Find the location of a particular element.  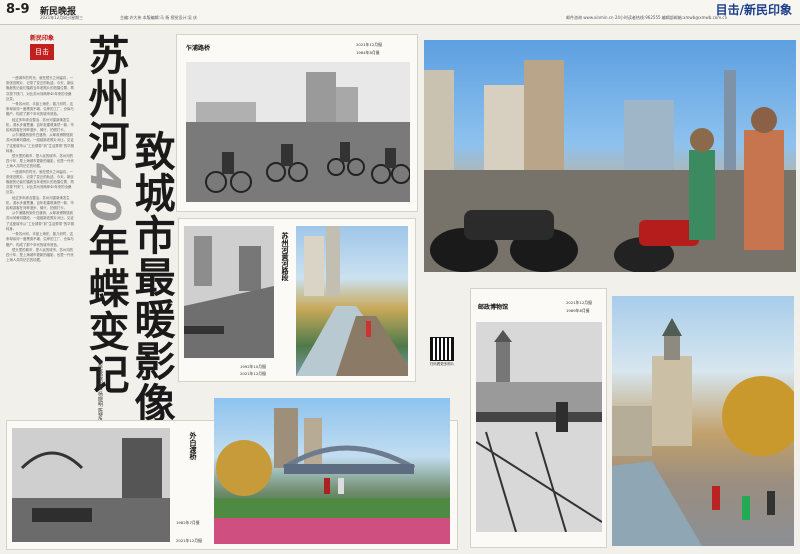

headline-subtitle: 致城市最暖影像诗 is located at coordinates (151, 298).